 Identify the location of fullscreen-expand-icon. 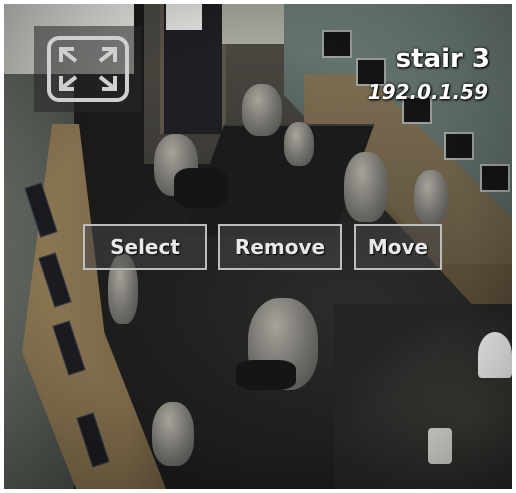
(88, 69).